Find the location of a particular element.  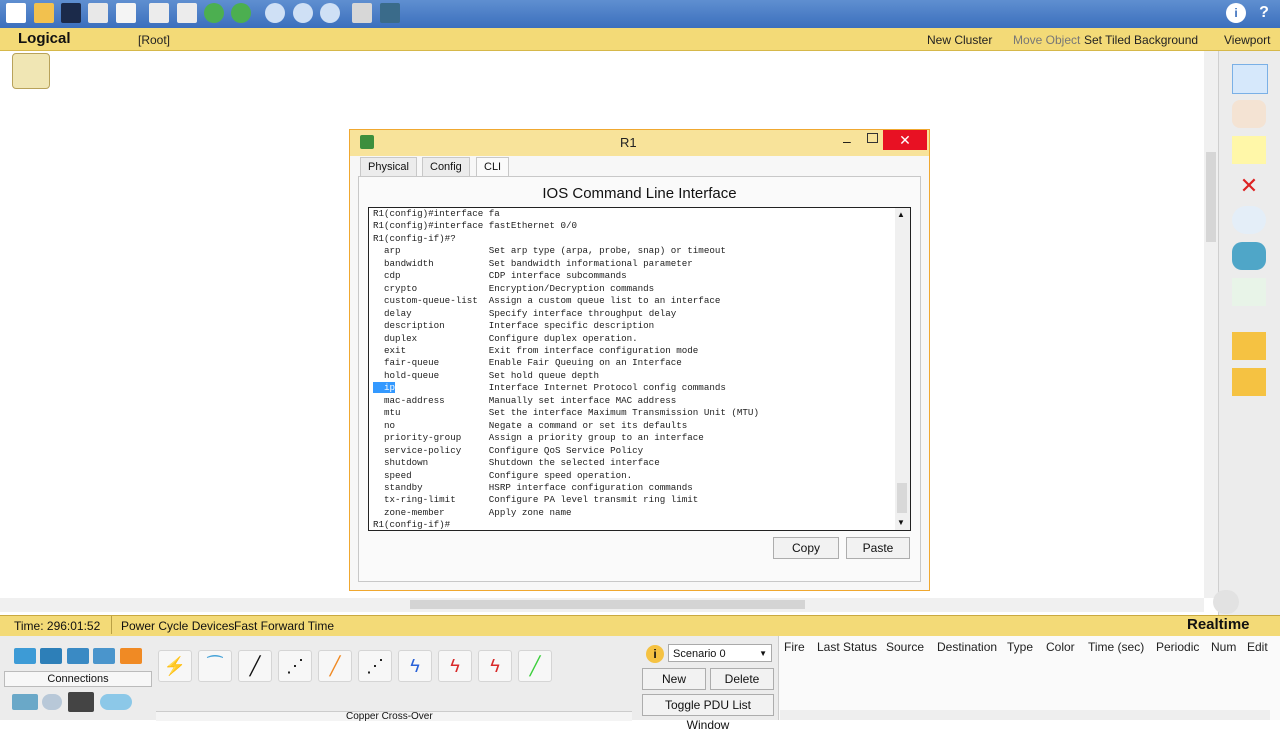

octal-cable-icon: ╱ is located at coordinates (535, 666).